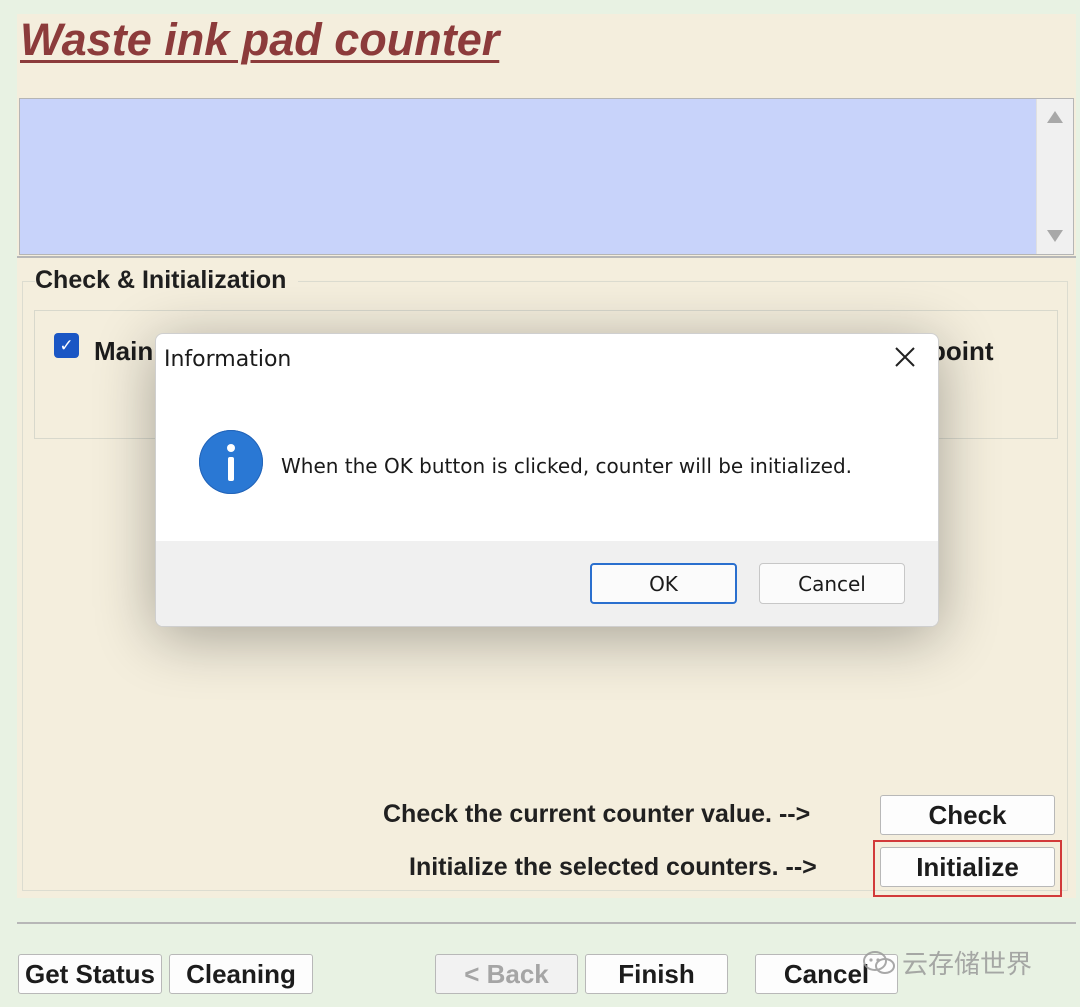 This screenshot has width=1080, height=1007. I want to click on dialog-cancel-button: Cancel, so click(832, 583).